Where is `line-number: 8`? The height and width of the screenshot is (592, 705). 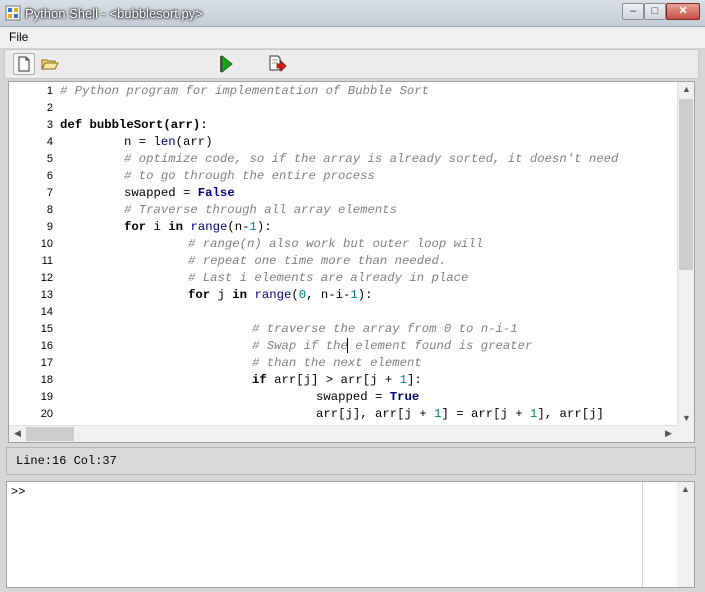 line-number: 8 is located at coordinates (49, 210).